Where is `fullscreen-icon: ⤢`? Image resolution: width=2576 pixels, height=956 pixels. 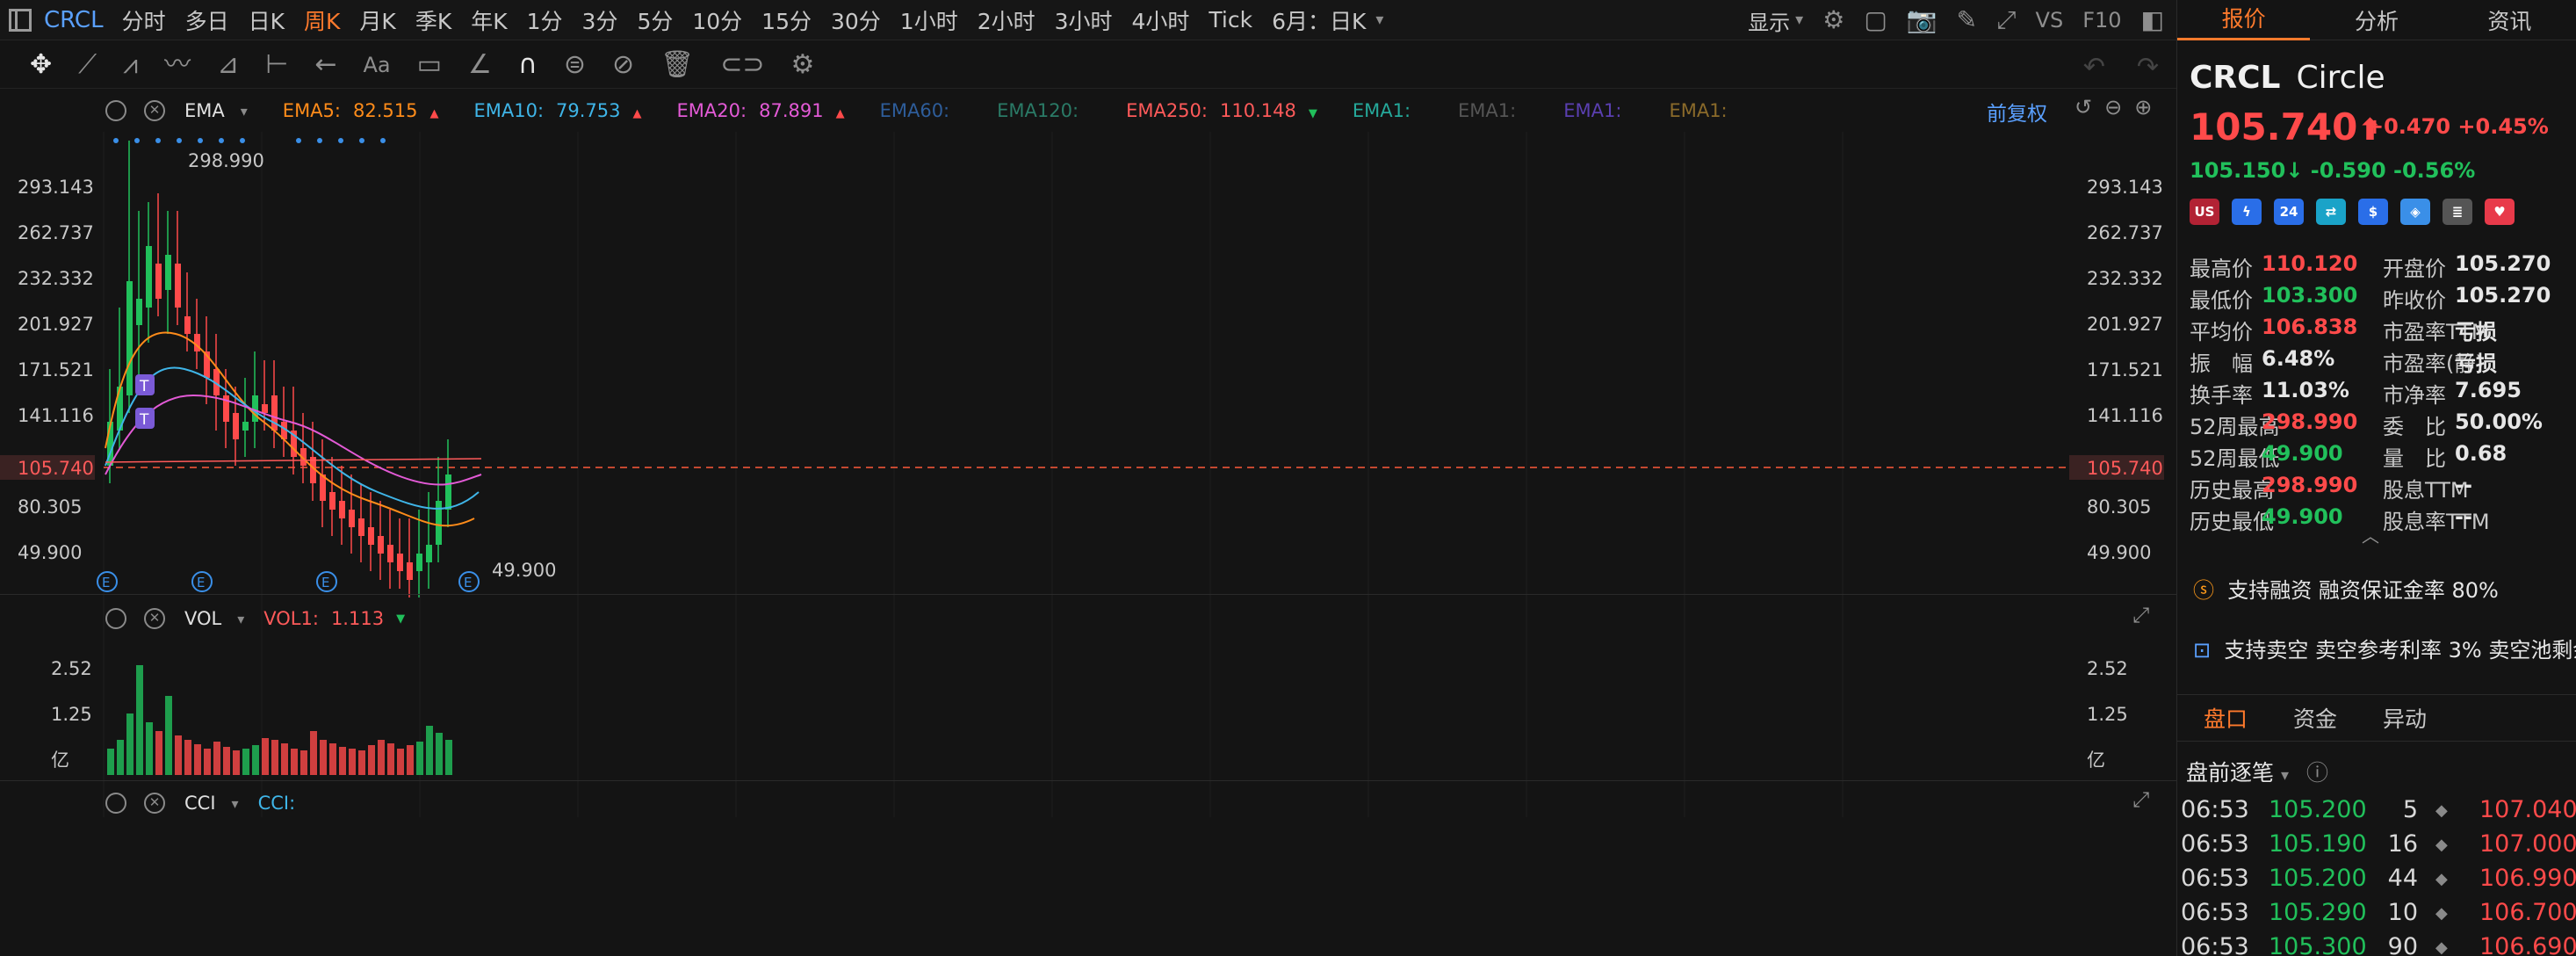
fullscreen-icon: ⤢ is located at coordinates (2006, 20).